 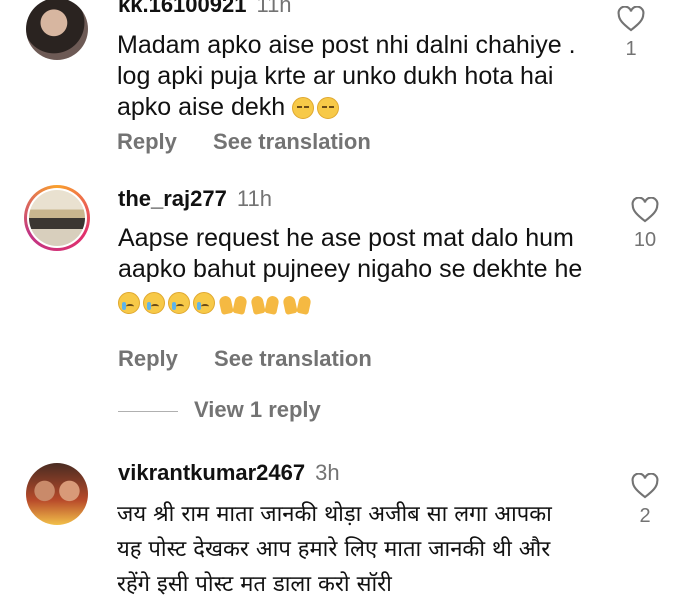 I want to click on comment-username: kk.16100921 11h, so click(x=205, y=9).